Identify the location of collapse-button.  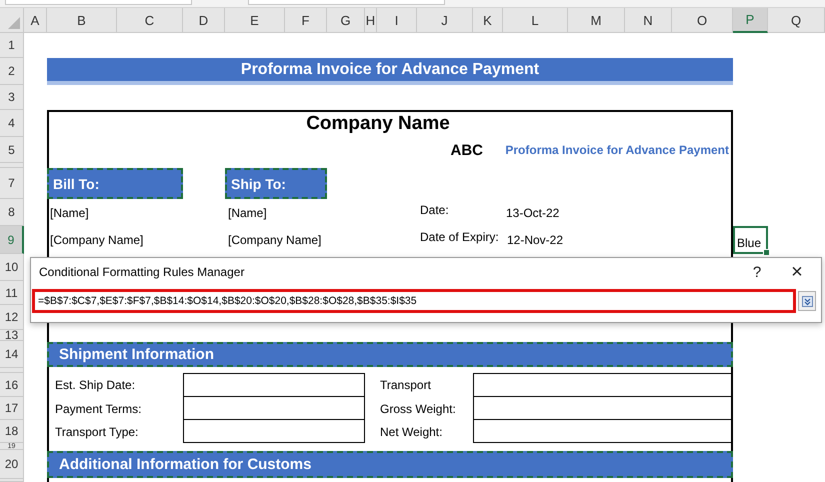
(807, 301).